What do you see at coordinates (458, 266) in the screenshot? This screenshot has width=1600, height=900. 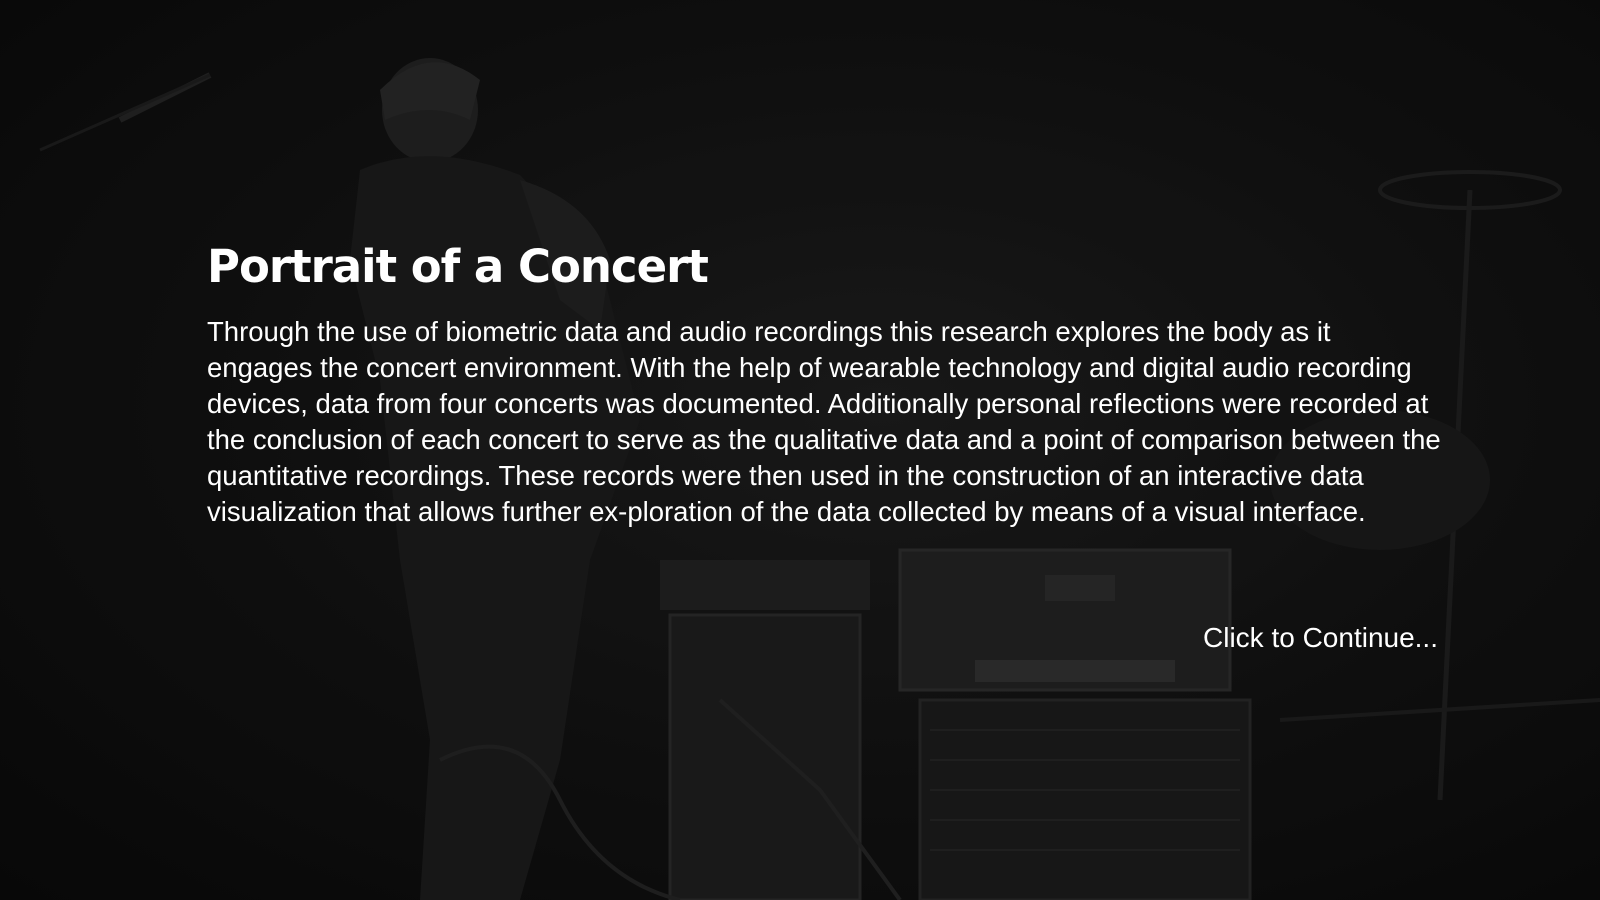 I see `page-title: Portrait of a Concert` at bounding box center [458, 266].